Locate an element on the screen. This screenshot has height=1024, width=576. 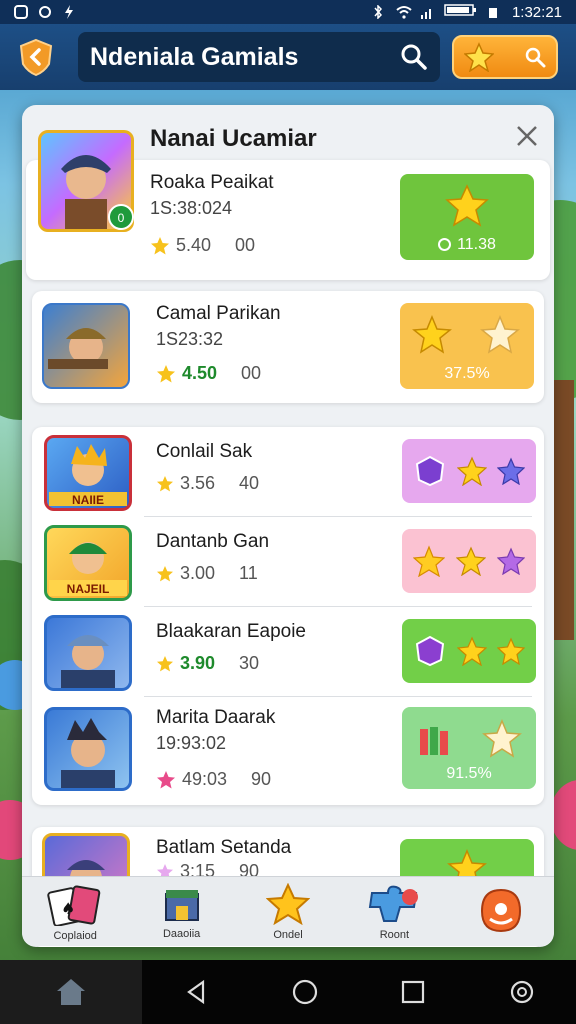
player-time: 1S23:32 is located at coordinates (190, 339).